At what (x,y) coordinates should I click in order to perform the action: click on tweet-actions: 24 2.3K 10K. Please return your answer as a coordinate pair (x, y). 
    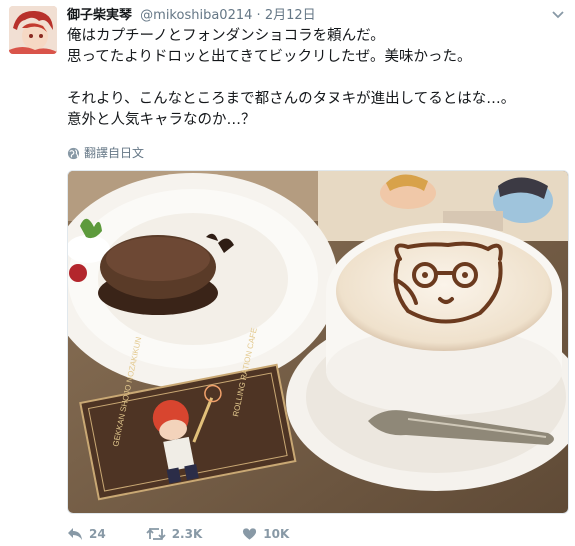
    Looking at the image, I should click on (198, 534).